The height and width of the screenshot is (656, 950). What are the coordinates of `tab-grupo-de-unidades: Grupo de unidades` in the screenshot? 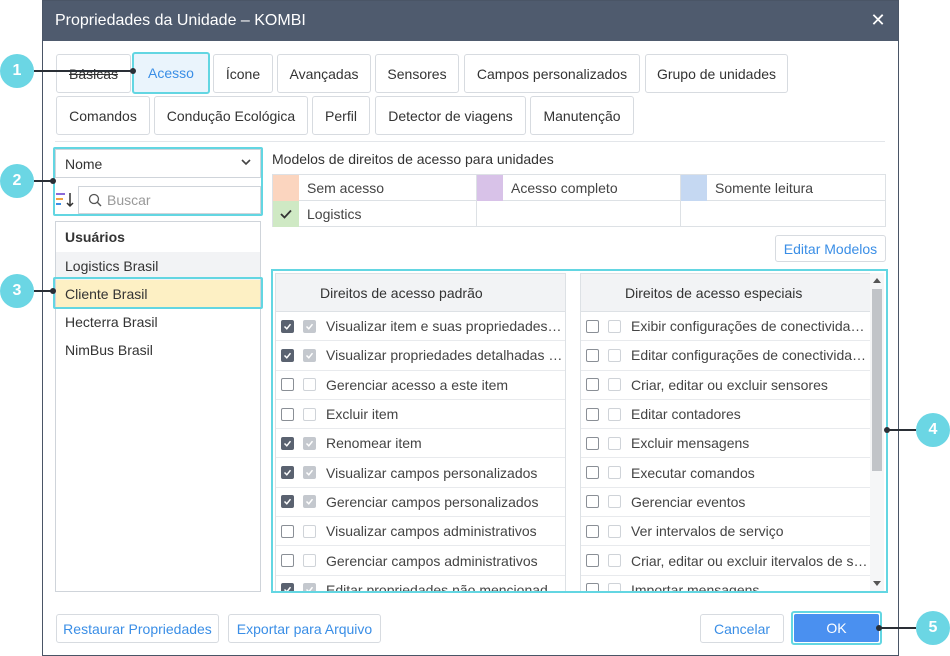 It's located at (716, 73).